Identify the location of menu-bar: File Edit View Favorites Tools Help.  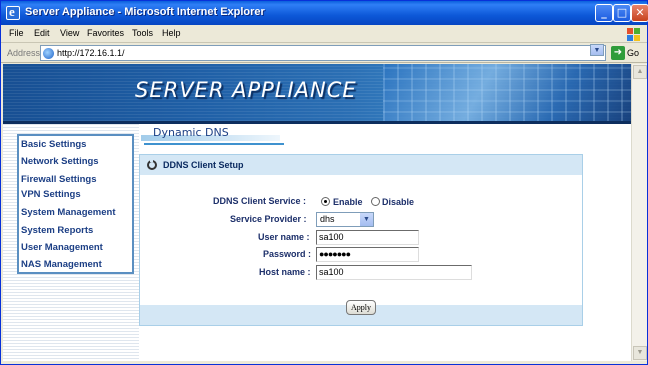
(324, 34).